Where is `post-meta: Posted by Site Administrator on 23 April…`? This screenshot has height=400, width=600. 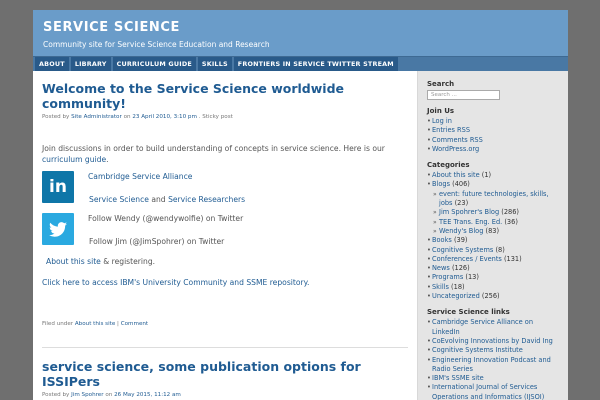
post-meta: Posted by Site Administrator on 23 April… is located at coordinates (224, 117).